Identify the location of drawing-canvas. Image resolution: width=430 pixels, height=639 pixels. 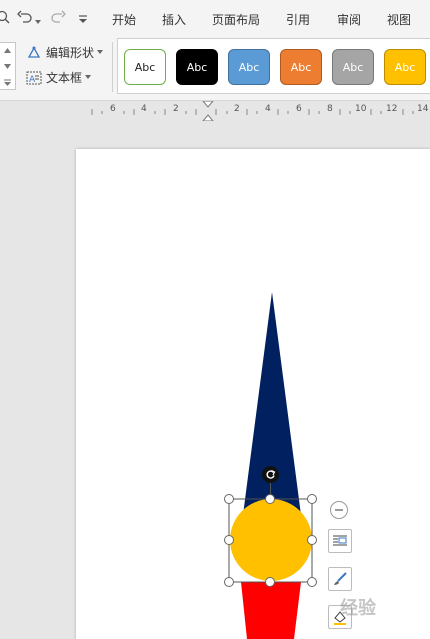
(270, 465).